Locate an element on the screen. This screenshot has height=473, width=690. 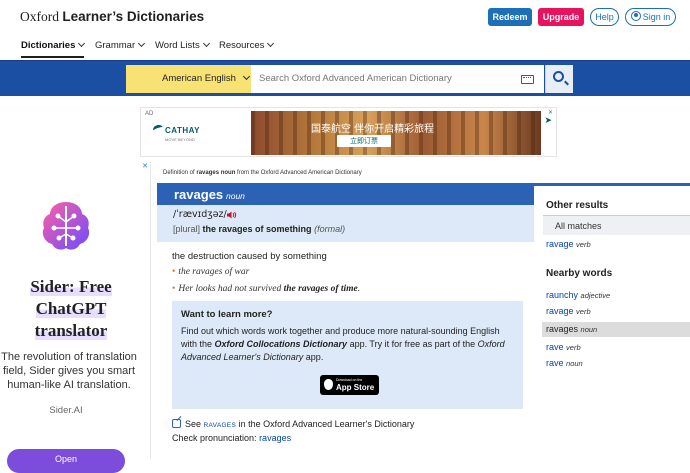
nearby-word-item: rave noun is located at coordinates (564, 363).